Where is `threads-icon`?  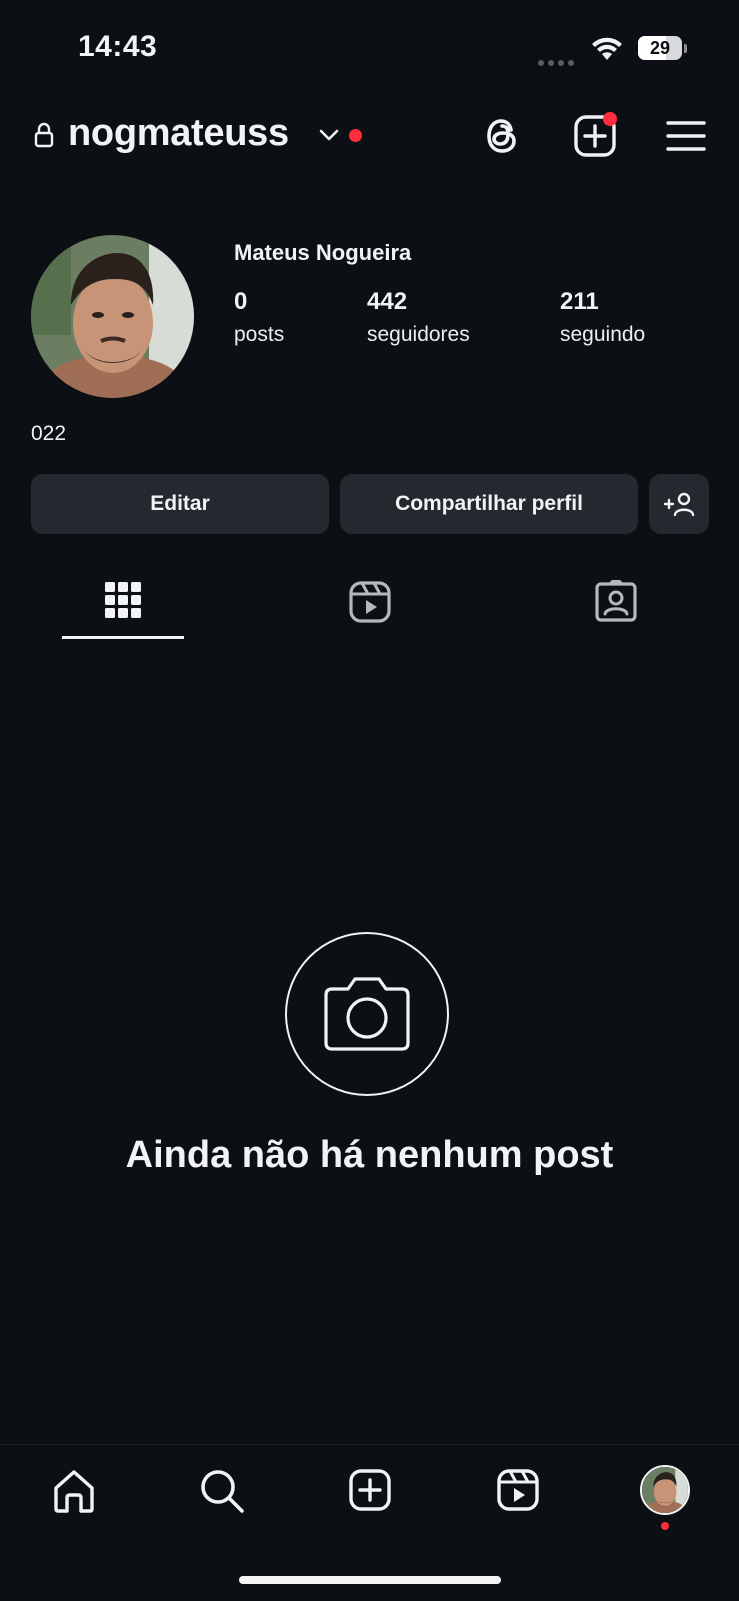
threads-icon is located at coordinates (502, 136).